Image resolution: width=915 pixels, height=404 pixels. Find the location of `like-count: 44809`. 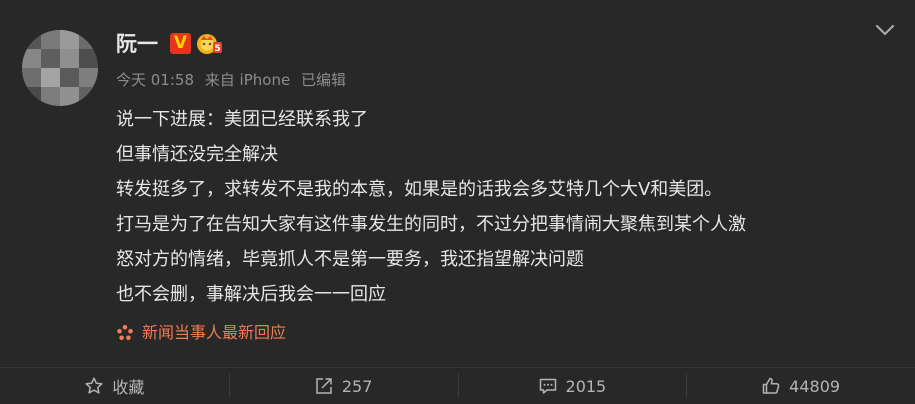

like-count: 44809 is located at coordinates (815, 386).